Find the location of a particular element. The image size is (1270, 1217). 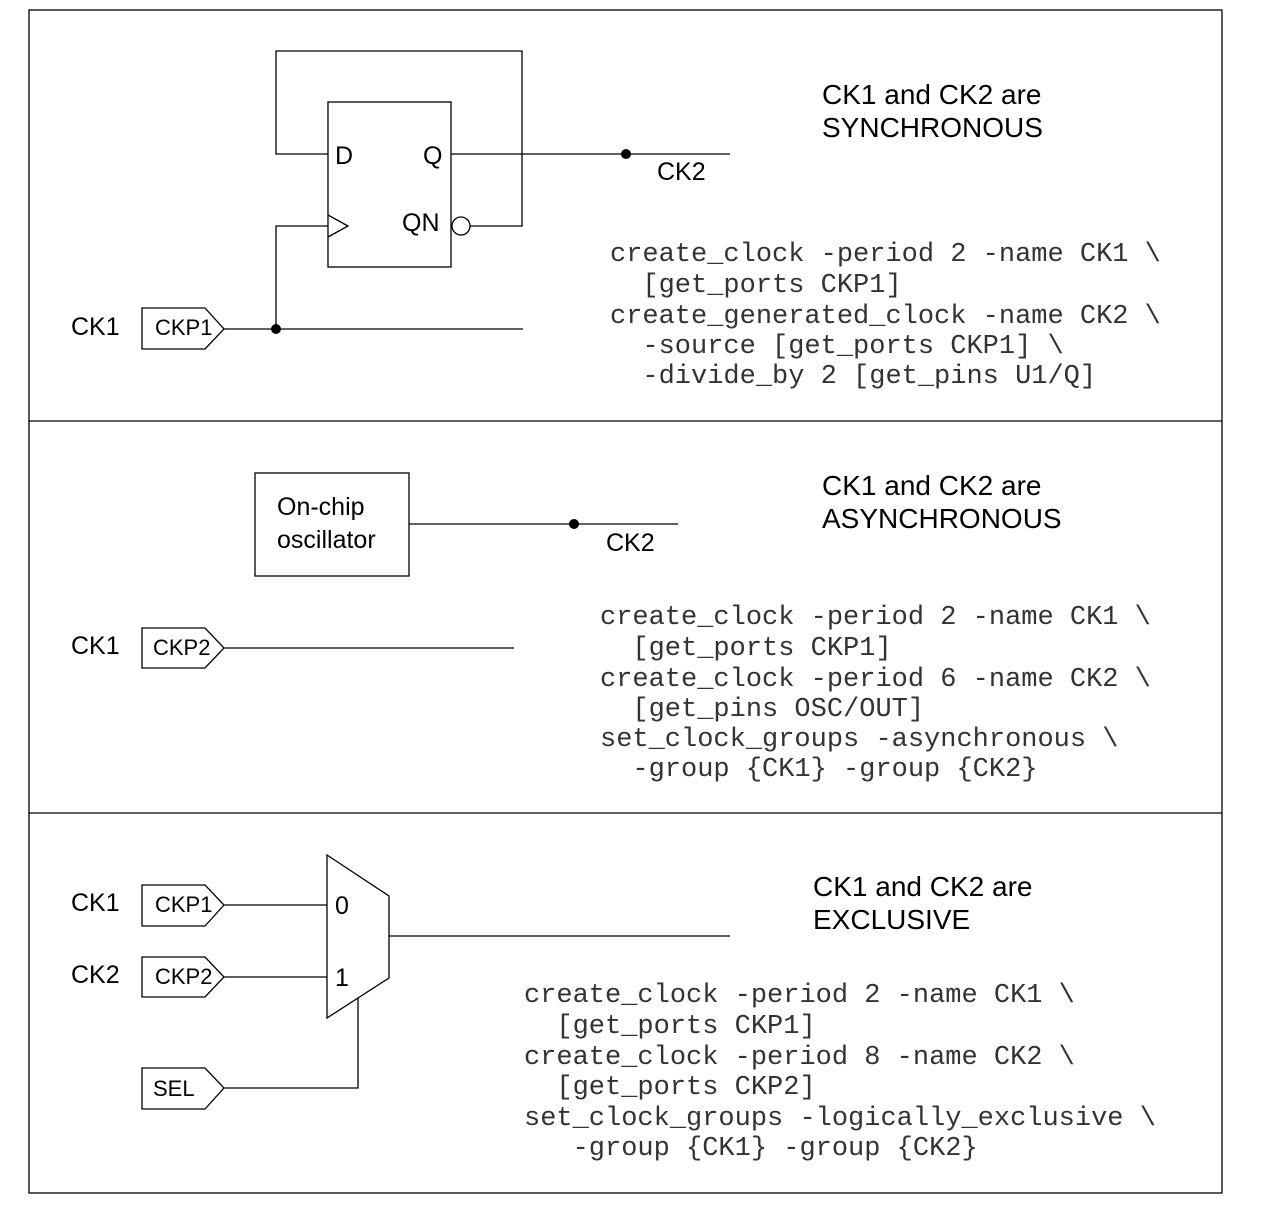

mux-input-1-label: 1 is located at coordinates (342, 978).